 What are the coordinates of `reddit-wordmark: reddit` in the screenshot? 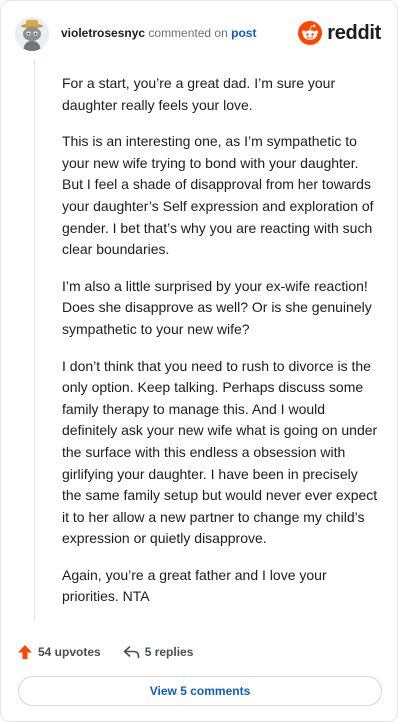 It's located at (354, 32).